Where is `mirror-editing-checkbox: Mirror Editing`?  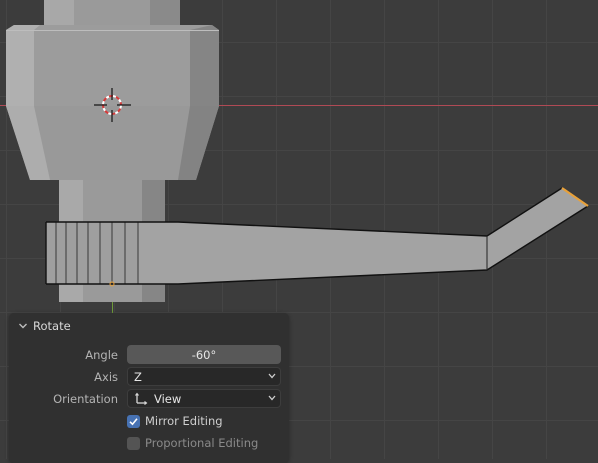
mirror-editing-checkbox: Mirror Editing is located at coordinates (175, 421).